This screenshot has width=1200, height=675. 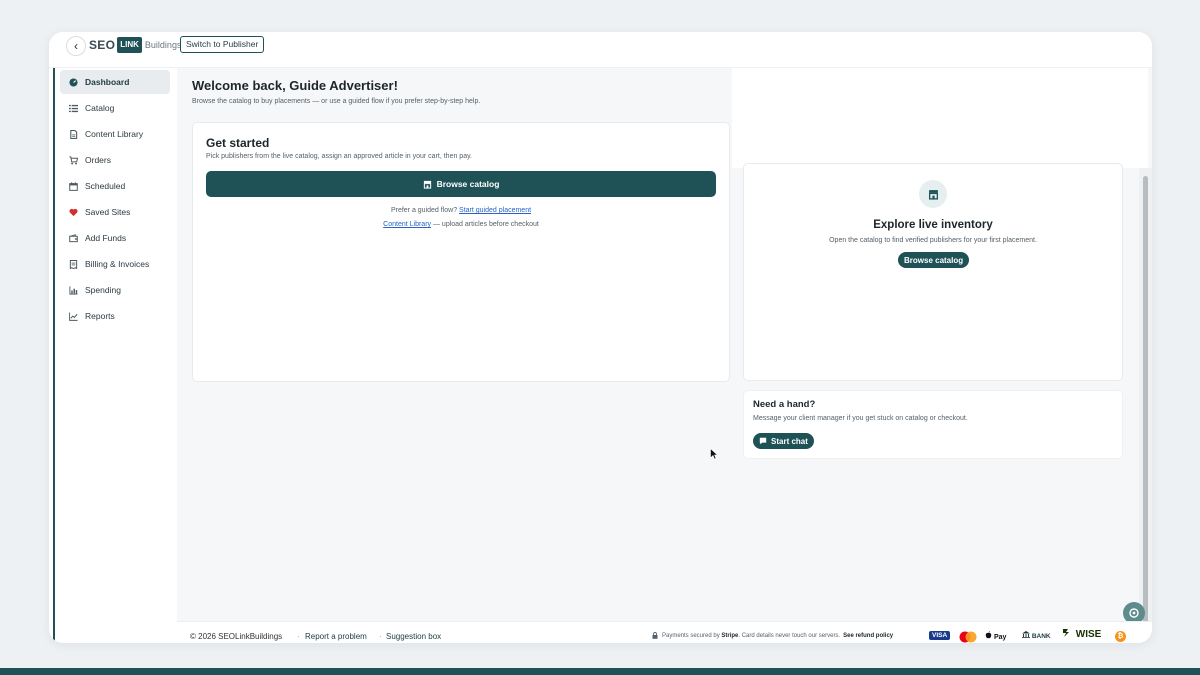 What do you see at coordinates (424, 210) in the screenshot?
I see `guided-flow-prefix: Prefer a guided flow?` at bounding box center [424, 210].